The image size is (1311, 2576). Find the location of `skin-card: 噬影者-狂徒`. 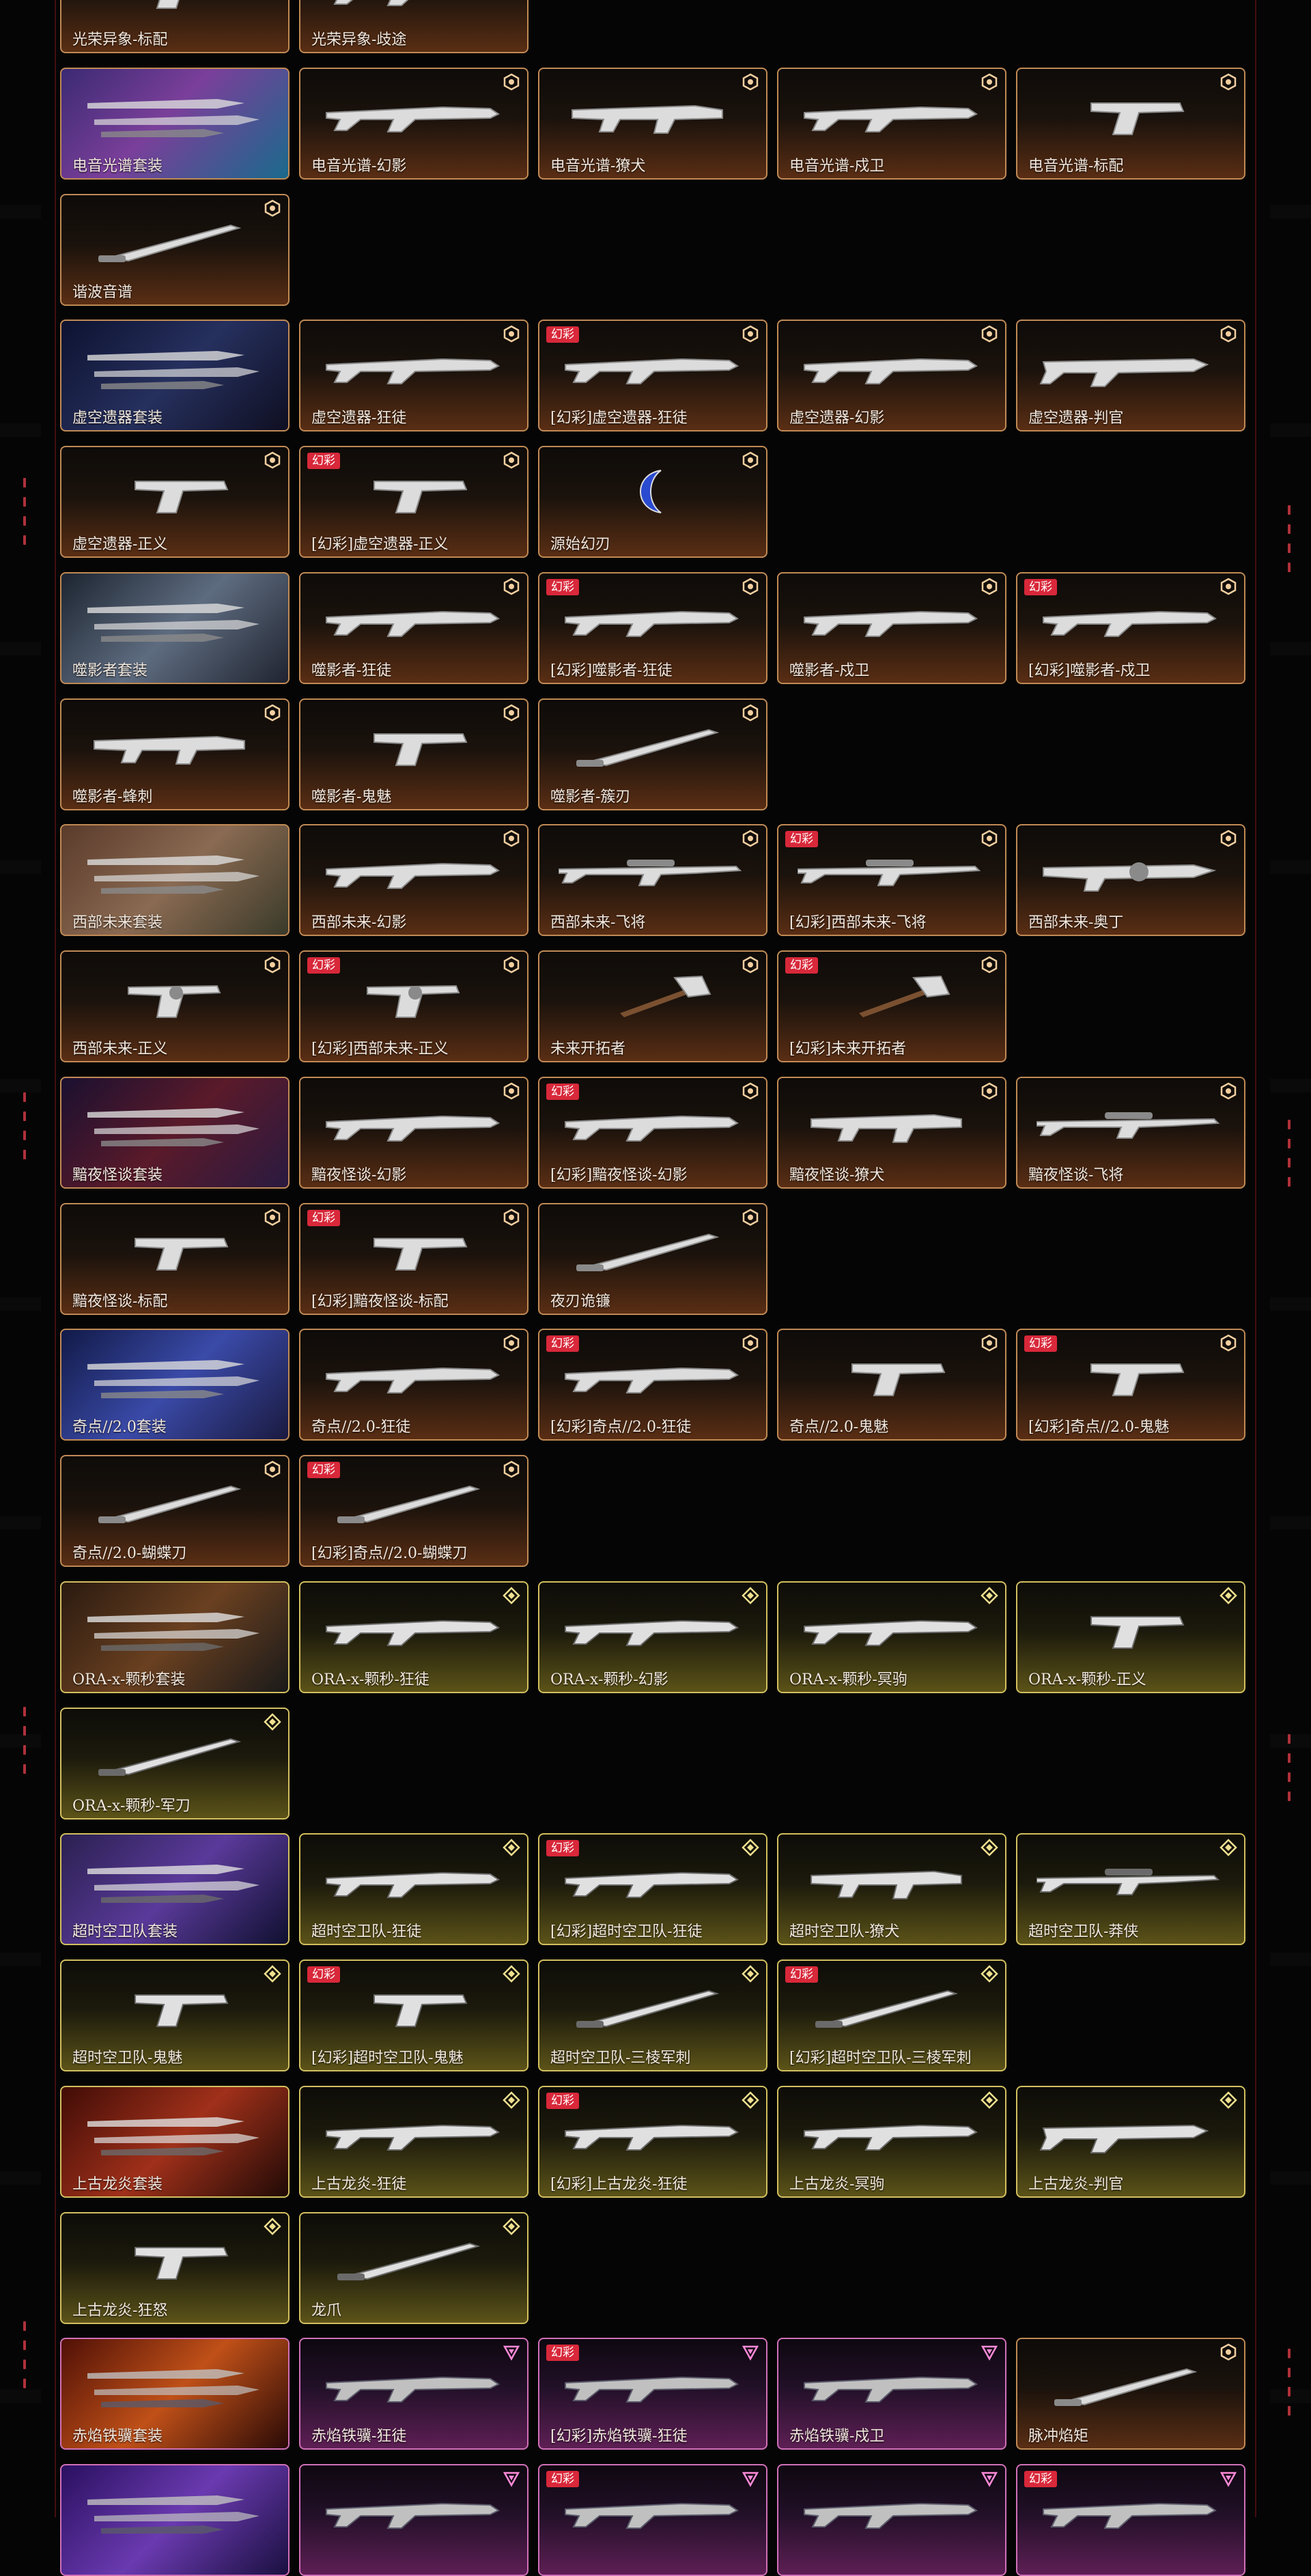

skin-card: 噬影者-狂徒 is located at coordinates (413, 627).